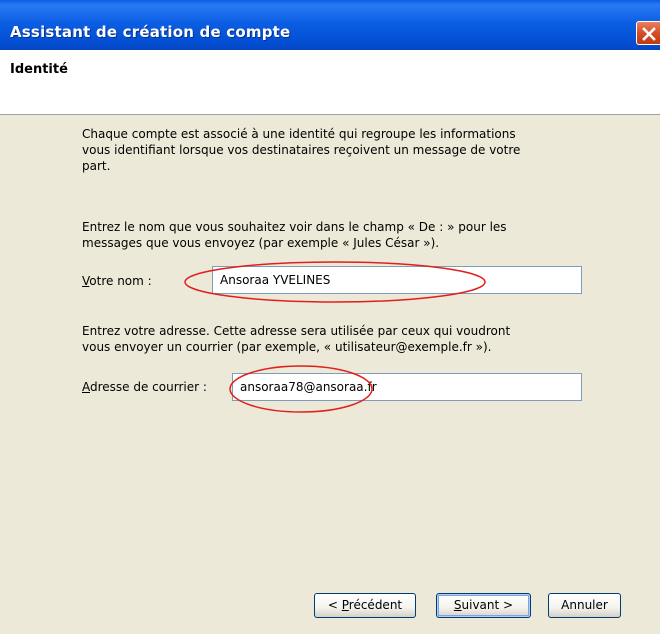  I want to click on intro-line: part., so click(96, 166).